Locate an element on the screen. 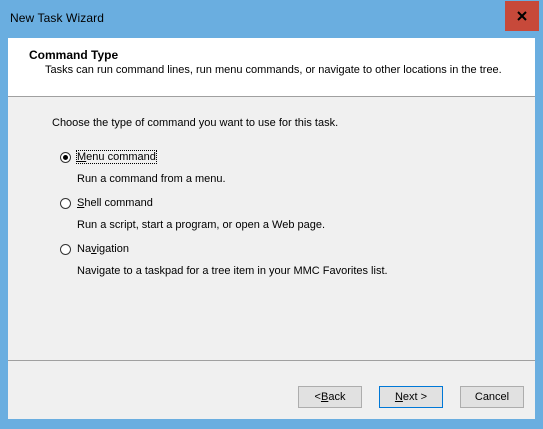 This screenshot has height=429, width=543. radio-menu-command: Menu command is located at coordinates (108, 157).